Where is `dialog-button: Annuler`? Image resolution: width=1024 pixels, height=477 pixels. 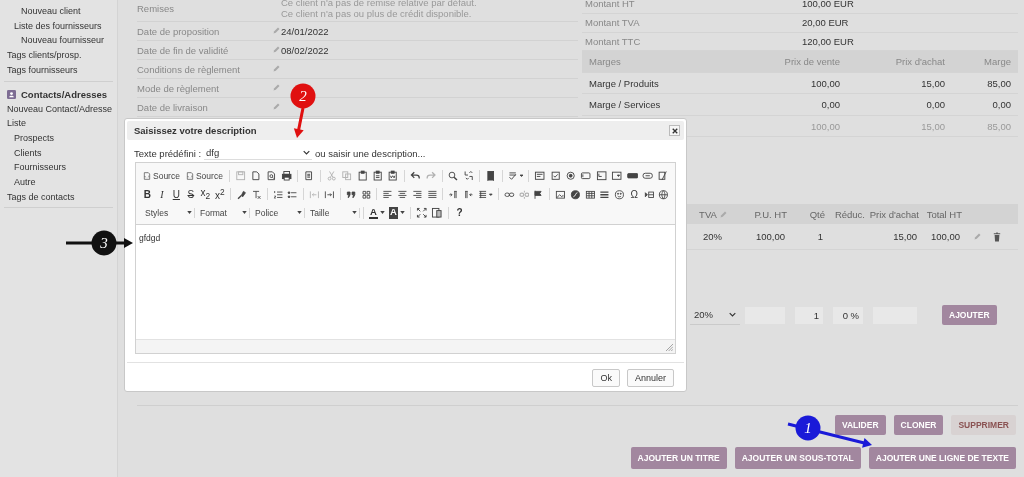 dialog-button: Annuler is located at coordinates (650, 378).